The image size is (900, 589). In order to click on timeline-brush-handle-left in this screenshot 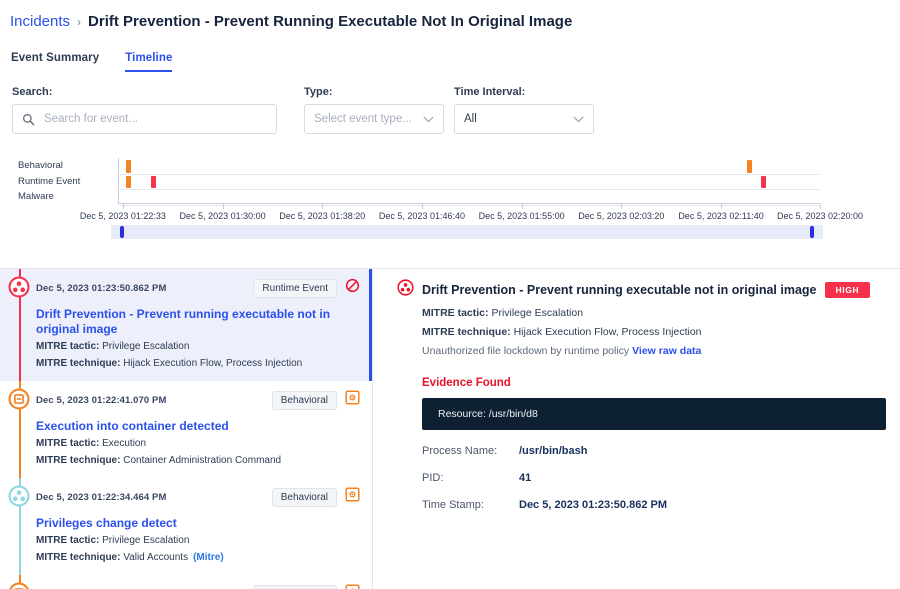, I will do `click(122, 232)`.